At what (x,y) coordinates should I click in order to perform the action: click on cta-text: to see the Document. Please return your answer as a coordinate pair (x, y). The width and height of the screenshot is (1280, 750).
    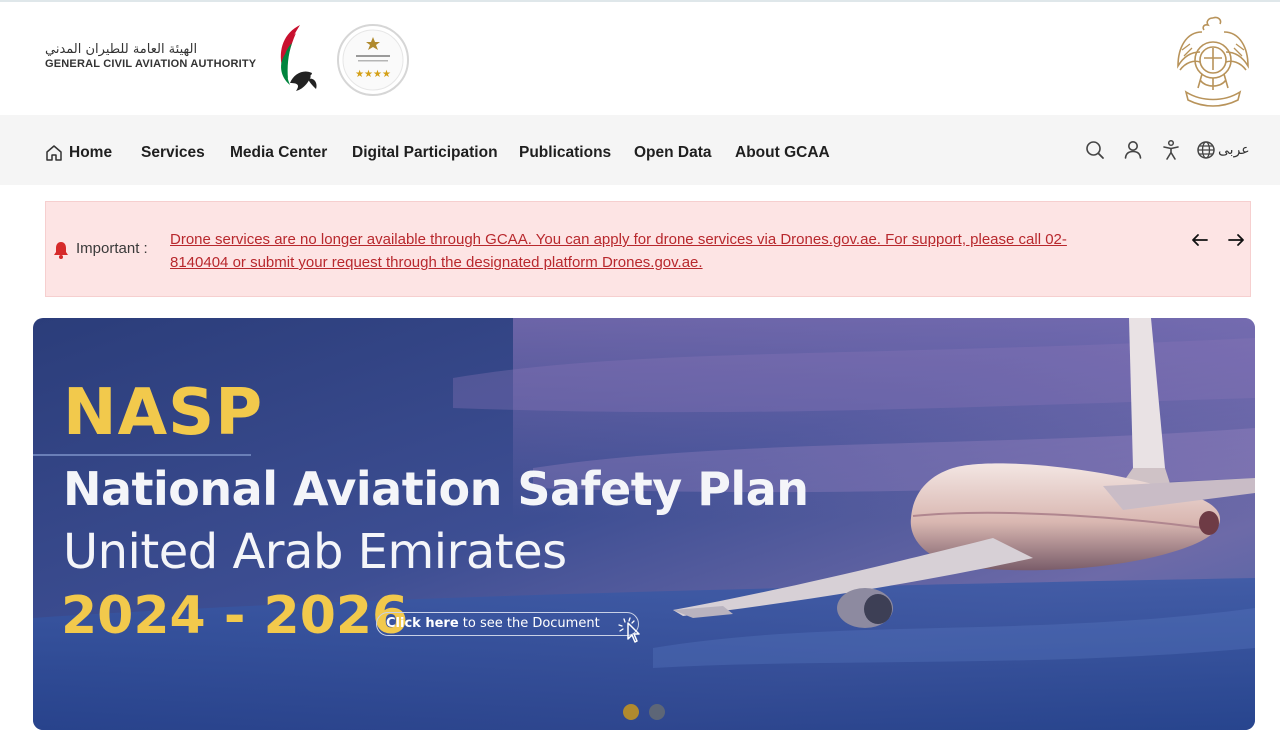
    Looking at the image, I should click on (529, 623).